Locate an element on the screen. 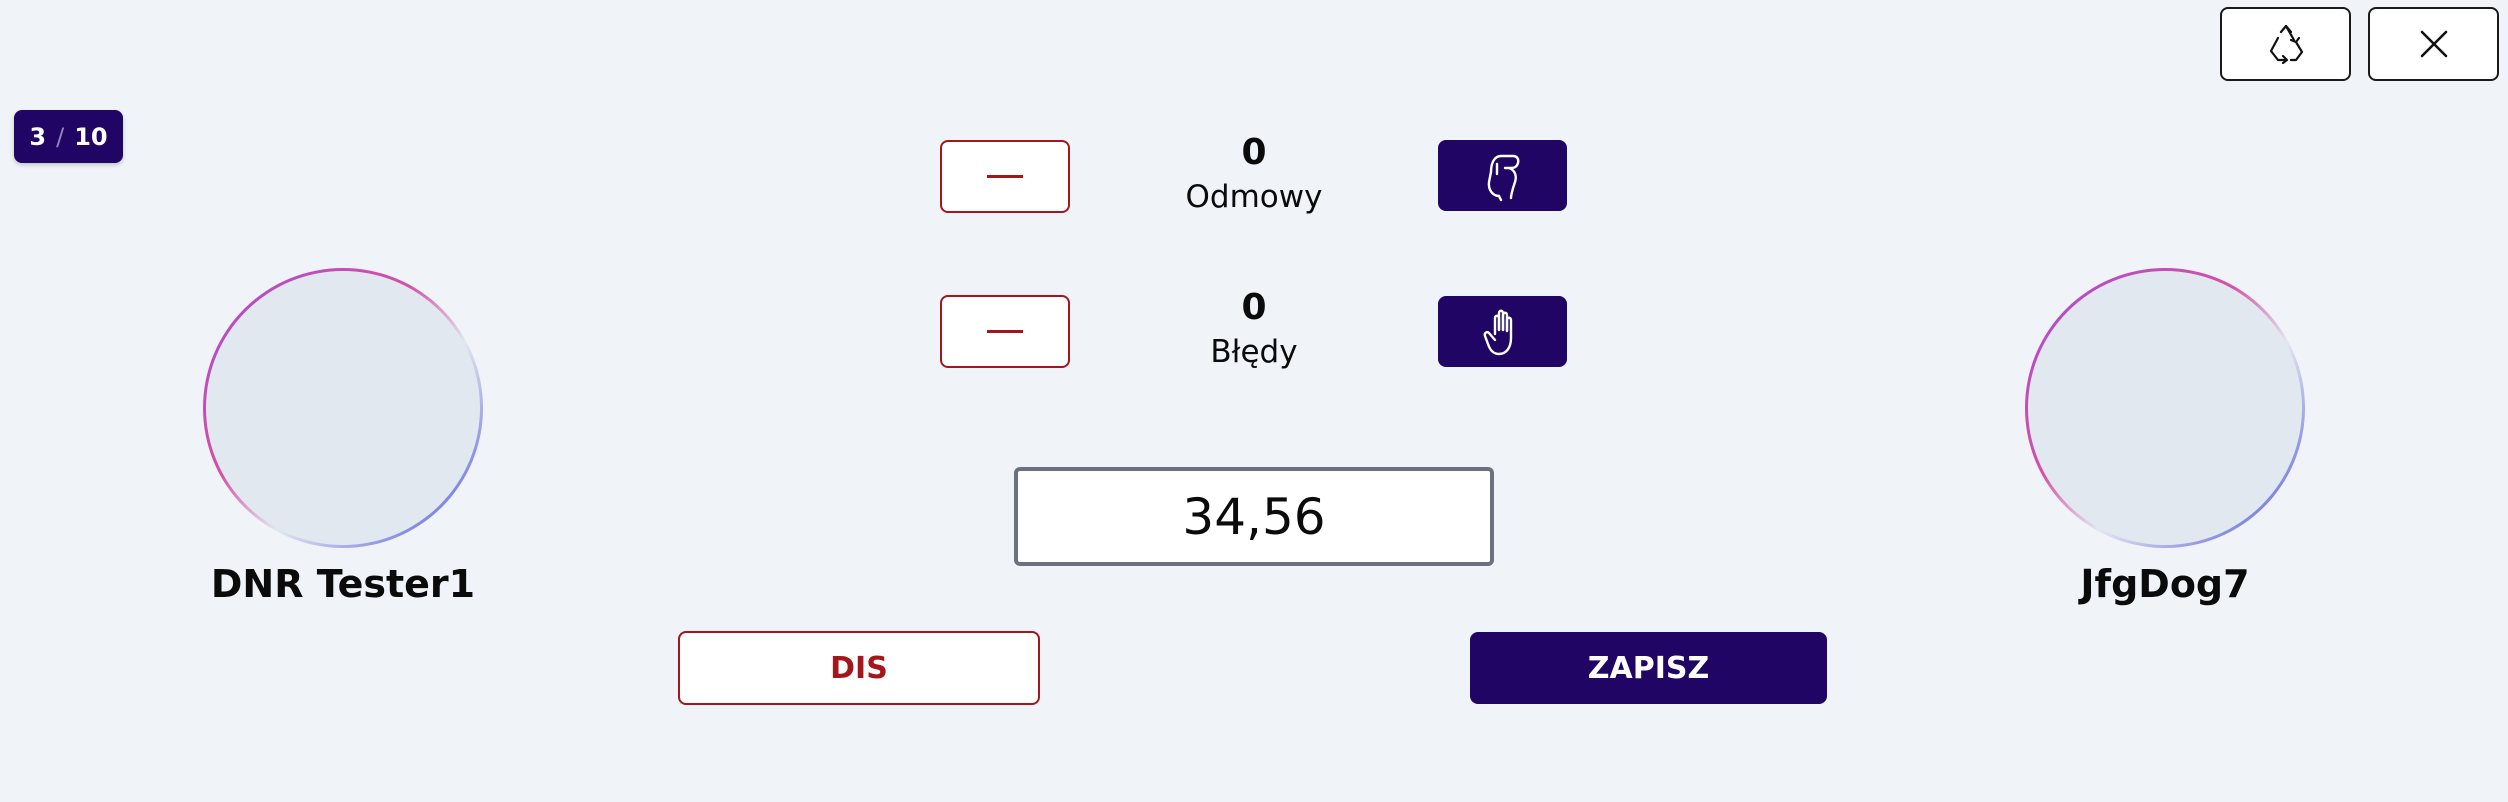 The width and height of the screenshot is (2508, 802). time-input: 34,56 is located at coordinates (1254, 516).